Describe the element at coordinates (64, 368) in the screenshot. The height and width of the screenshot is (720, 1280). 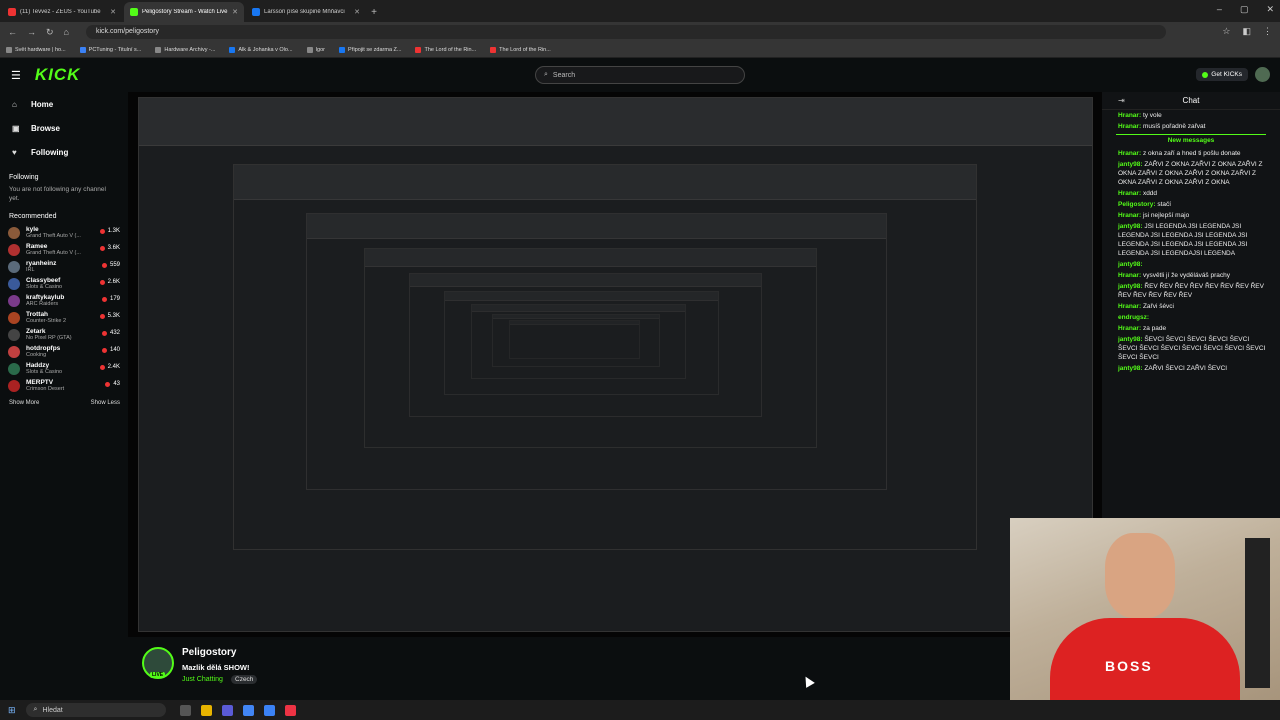
I see `recommended-channel: Haddzy Slots & Casino 2.4K` at that location.